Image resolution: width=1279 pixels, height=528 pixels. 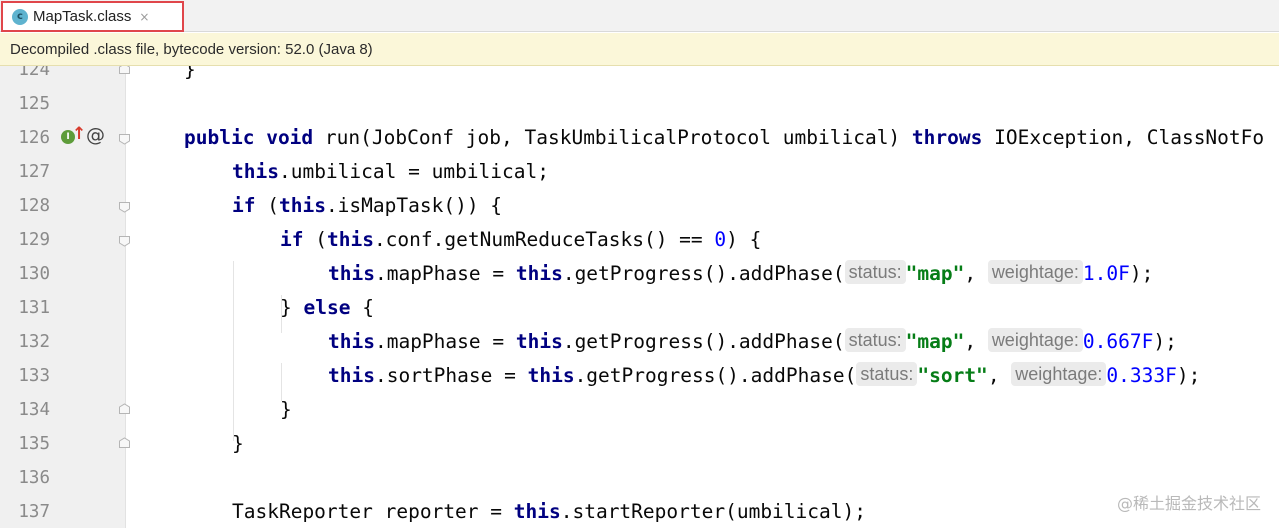 I want to click on watermark: @稀土掘金技术社区, so click(x=1188, y=503).